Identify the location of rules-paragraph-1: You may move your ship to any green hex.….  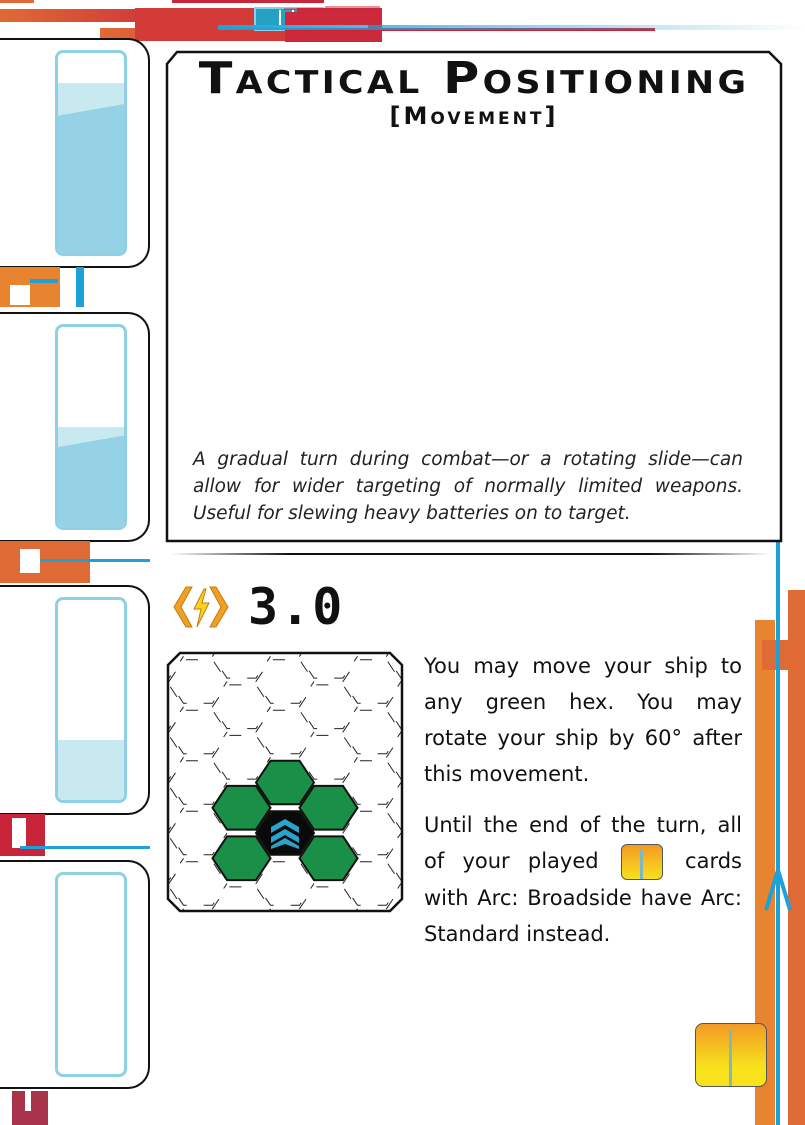
(583, 720).